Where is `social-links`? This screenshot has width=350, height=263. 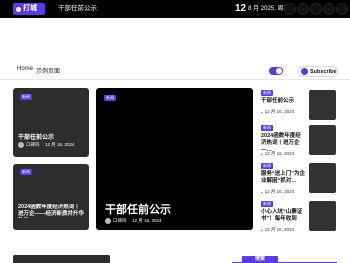 social-links is located at coordinates (316, 9).